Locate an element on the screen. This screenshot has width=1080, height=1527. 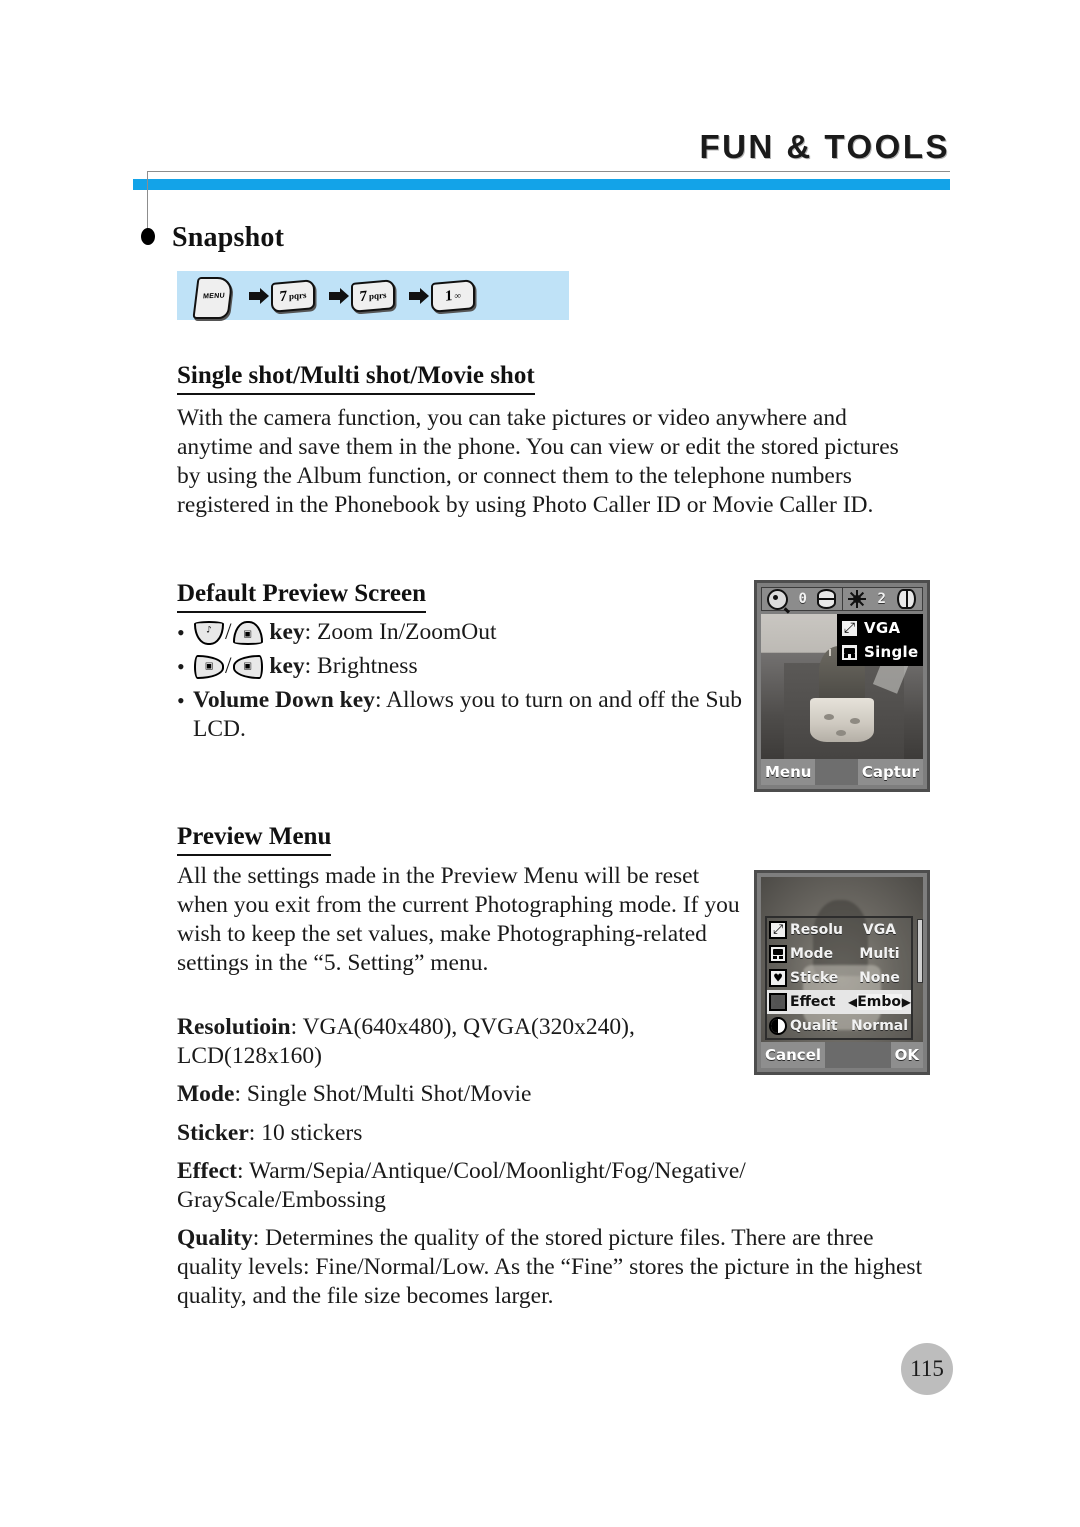
definition-term: Quality is located at coordinates (215, 1238).